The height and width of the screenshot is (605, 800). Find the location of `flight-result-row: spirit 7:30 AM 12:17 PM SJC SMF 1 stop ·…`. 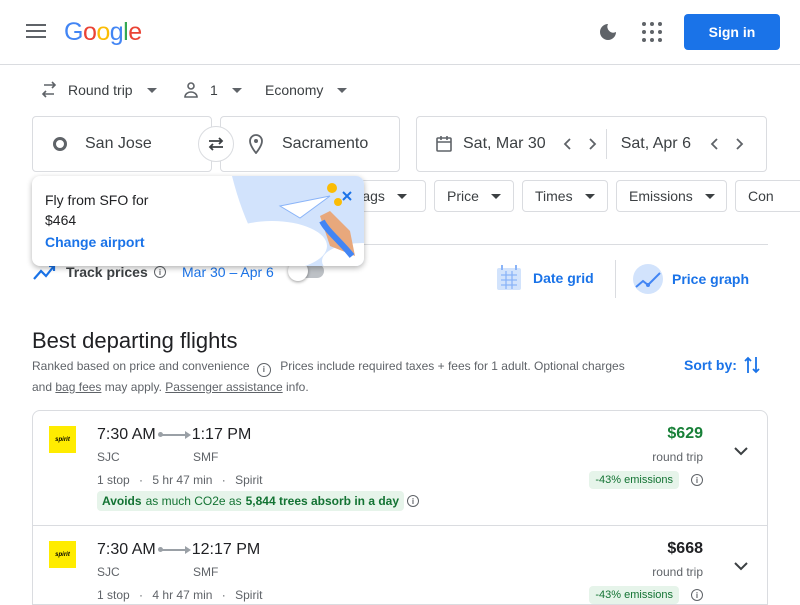

flight-result-row: spirit 7:30 AM 12:17 PM SJC SMF 1 stop ·… is located at coordinates (400, 565).